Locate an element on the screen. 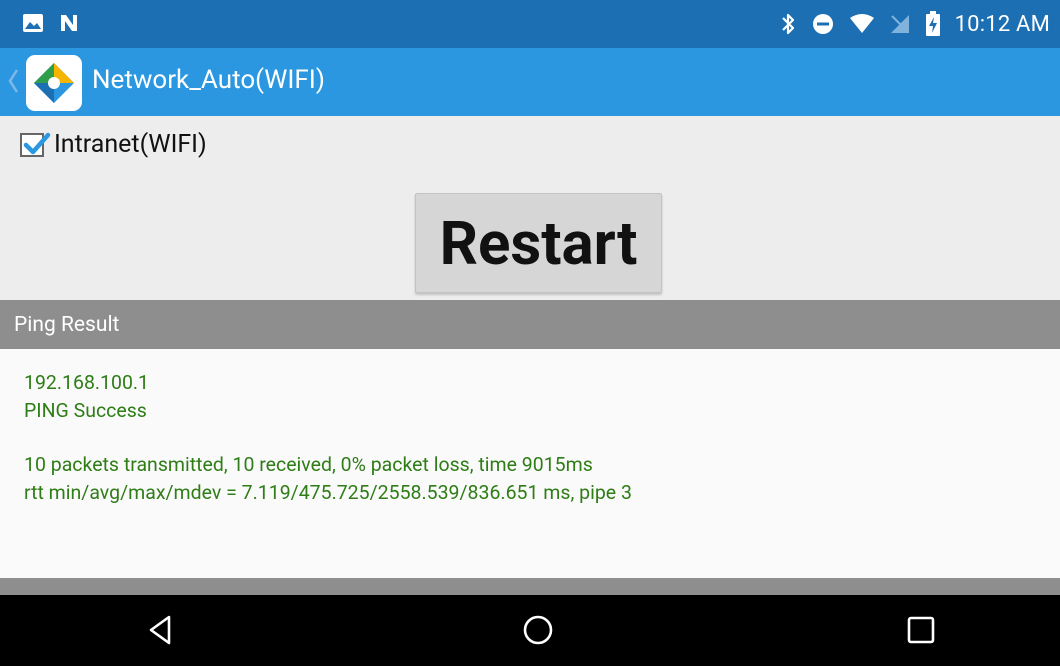  app-logo-icon is located at coordinates (54, 83).